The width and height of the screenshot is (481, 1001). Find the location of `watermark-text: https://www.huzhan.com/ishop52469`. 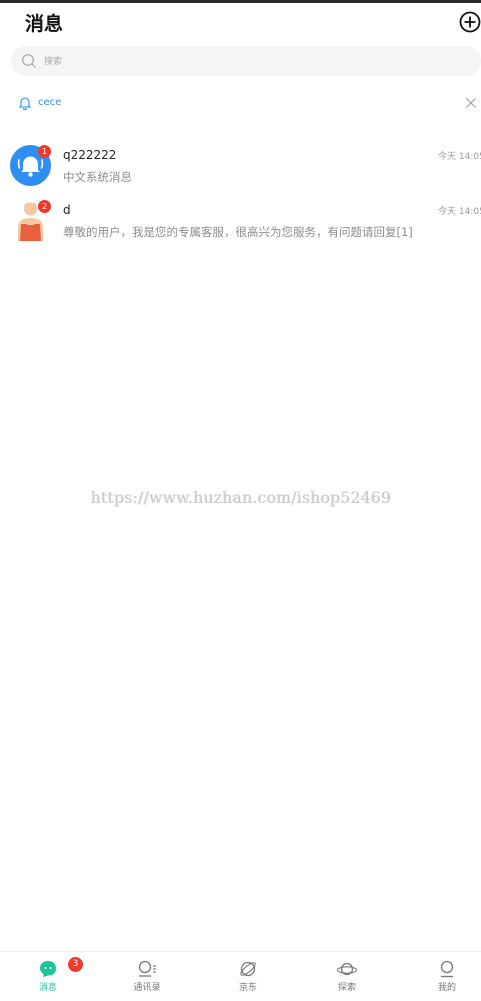

watermark-text: https://www.huzhan.com/ishop52469 is located at coordinates (241, 498).